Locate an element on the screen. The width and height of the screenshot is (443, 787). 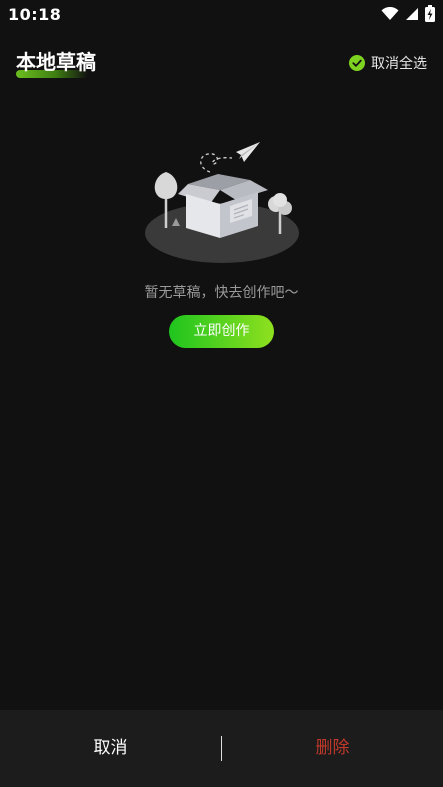
wifi-icon is located at coordinates (390, 15).